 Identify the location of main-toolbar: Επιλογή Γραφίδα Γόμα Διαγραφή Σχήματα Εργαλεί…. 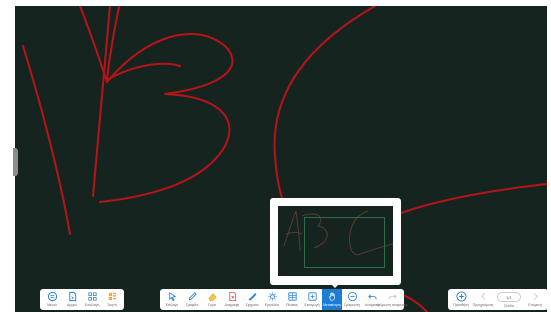
(283, 299).